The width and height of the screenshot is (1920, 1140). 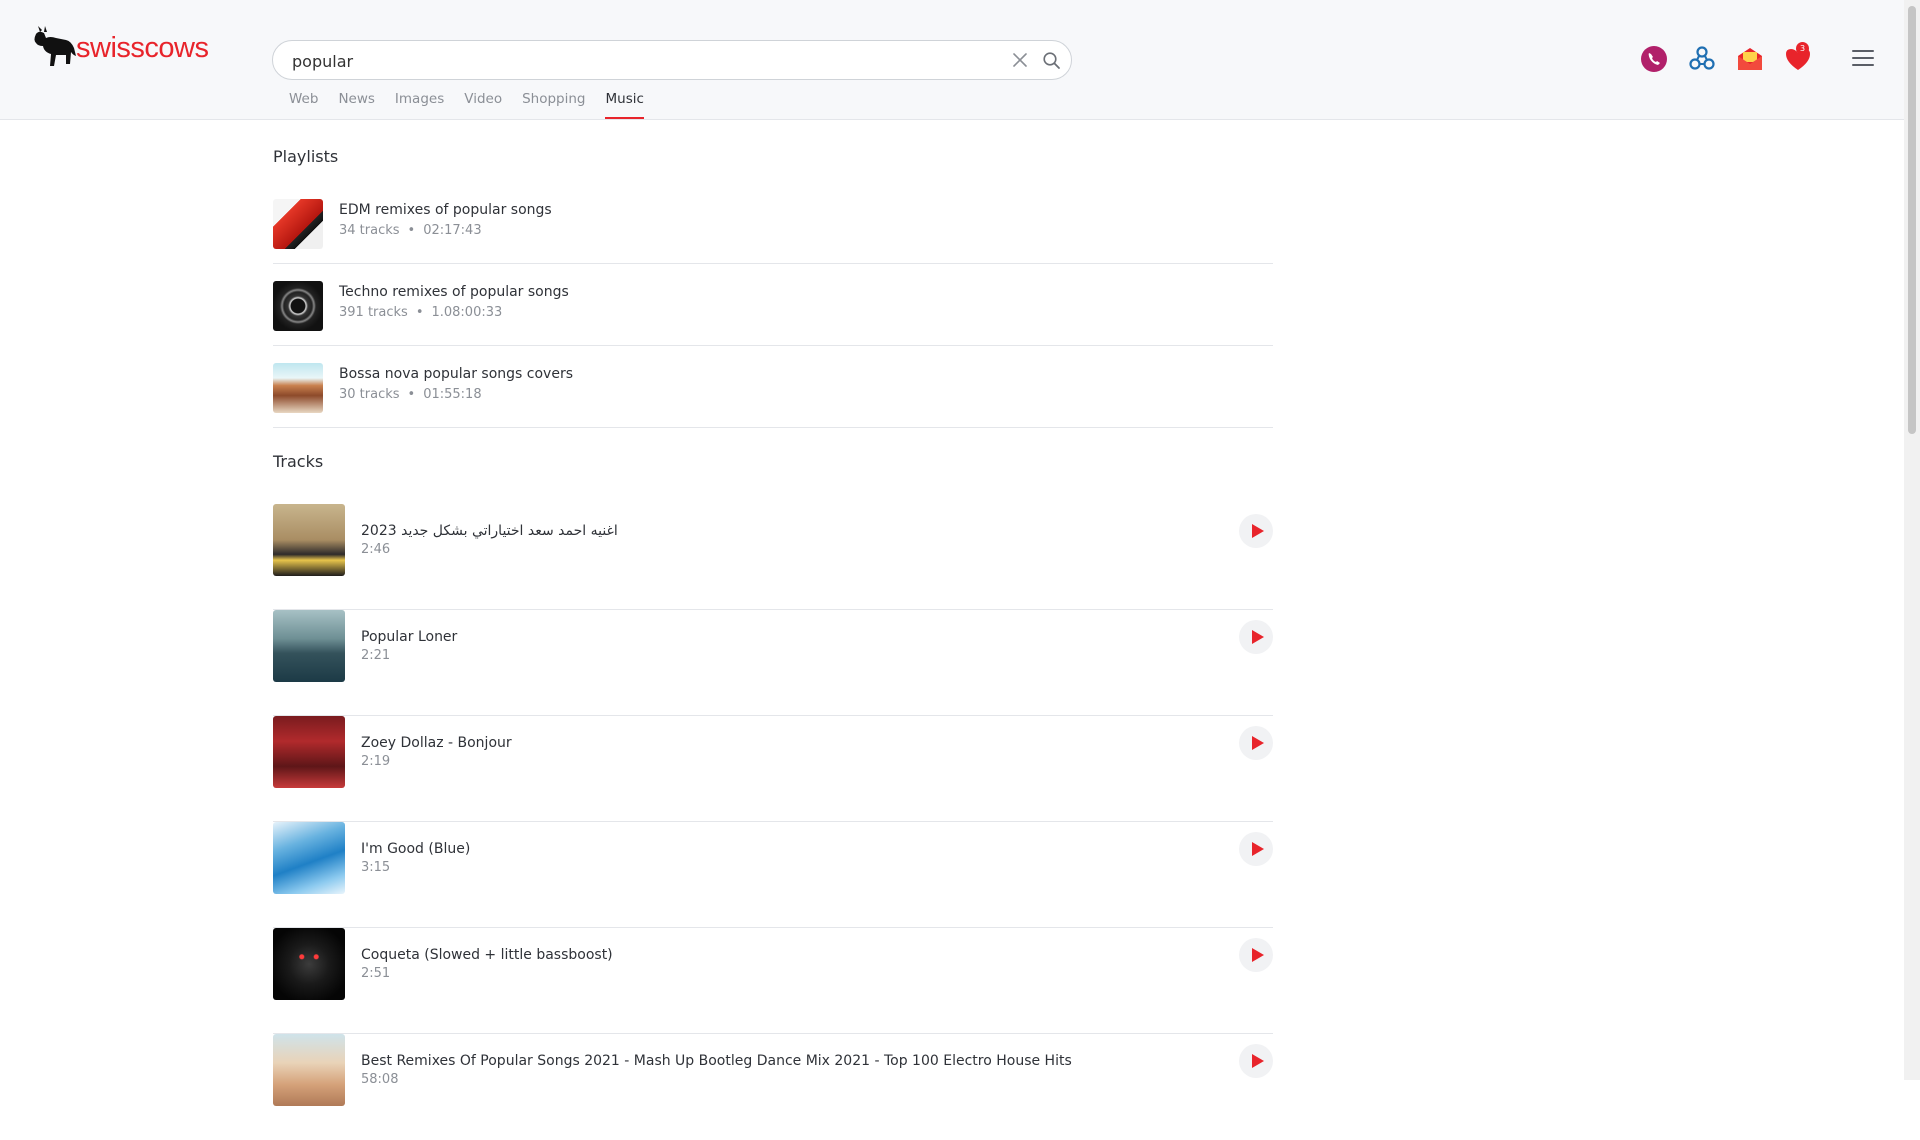 What do you see at coordinates (773, 981) in the screenshot?
I see `track-item: Coqueta (Slowed + little bassboost) 2:51` at bounding box center [773, 981].